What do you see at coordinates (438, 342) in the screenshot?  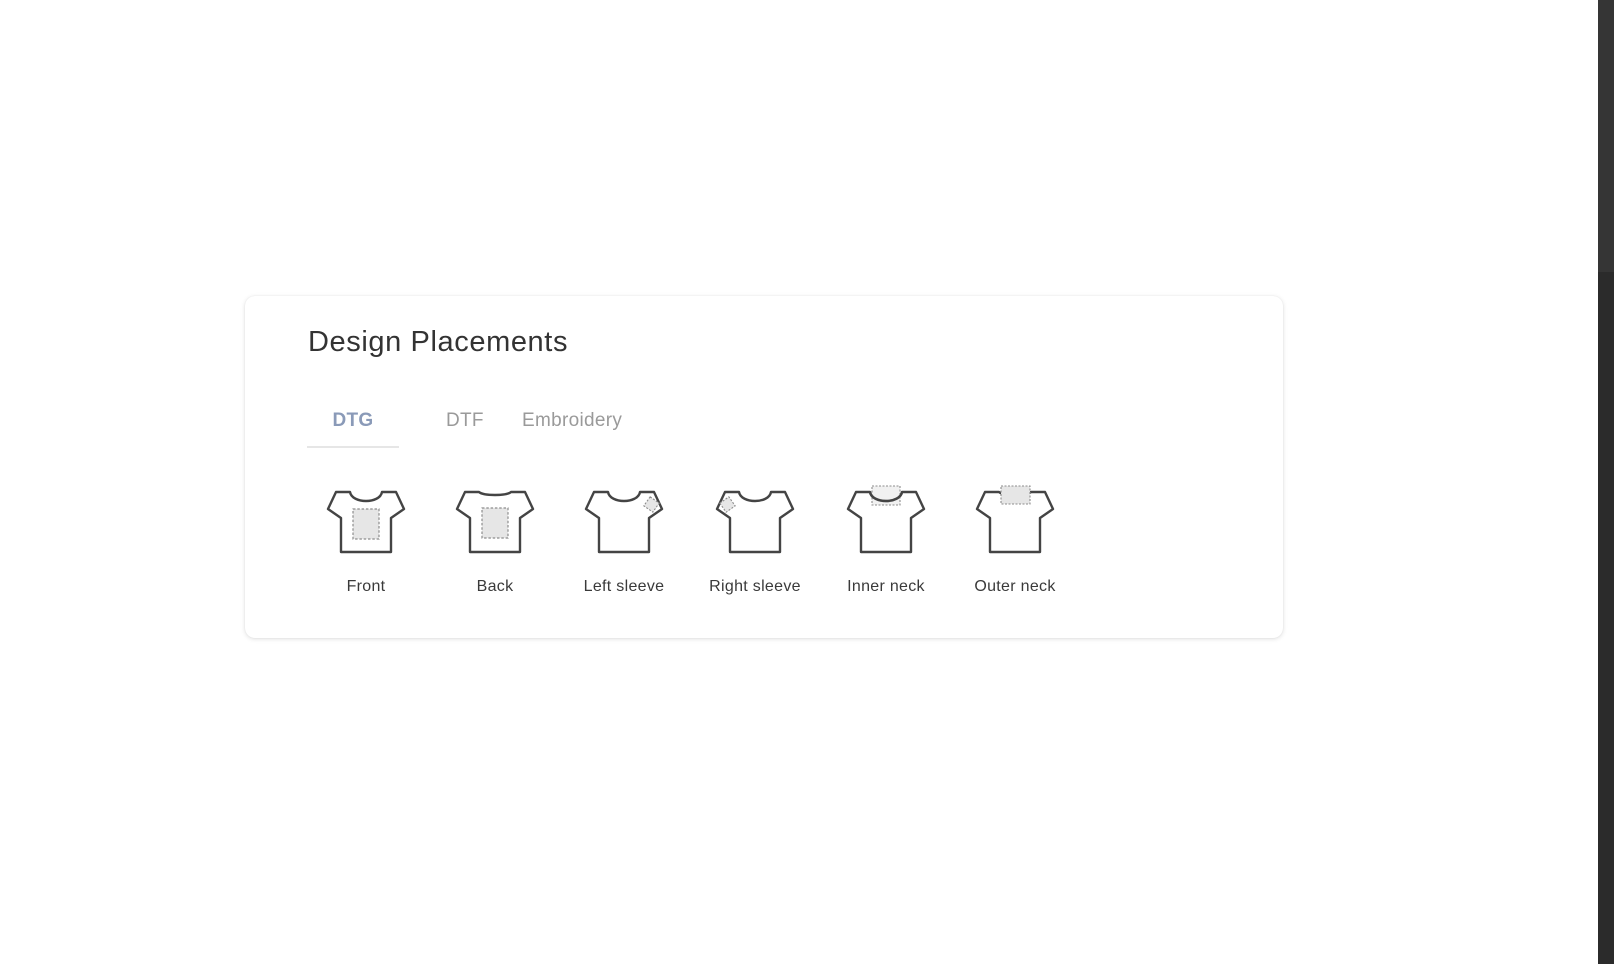 I see `card-title: Design Placements` at bounding box center [438, 342].